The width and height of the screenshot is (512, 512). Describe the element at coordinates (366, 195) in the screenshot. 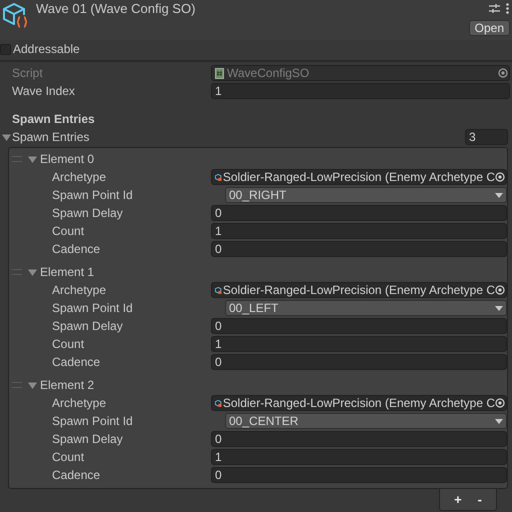

I see `dropdown: 00_RIGHT` at that location.